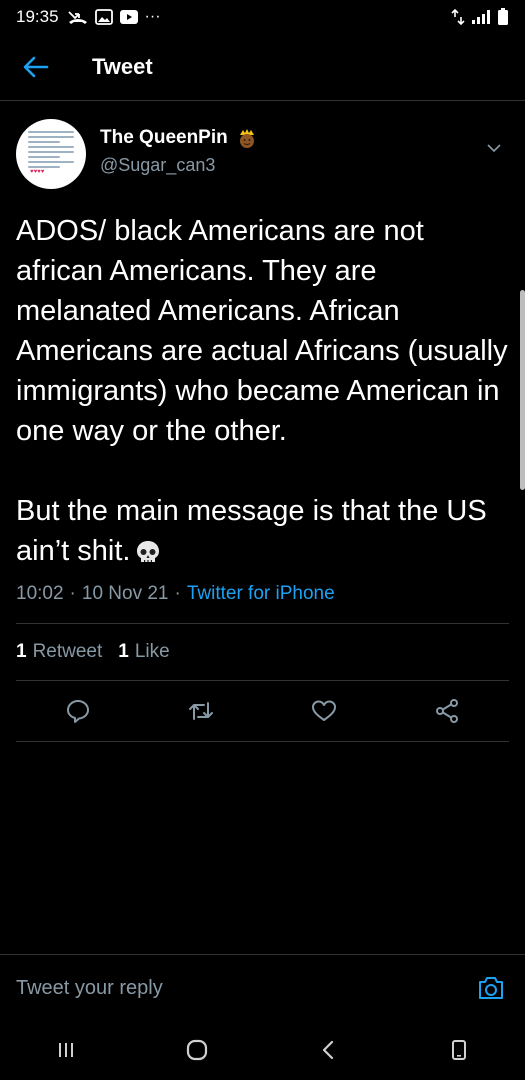 The height and width of the screenshot is (1080, 525). I want to click on recents-icon, so click(65, 1050).